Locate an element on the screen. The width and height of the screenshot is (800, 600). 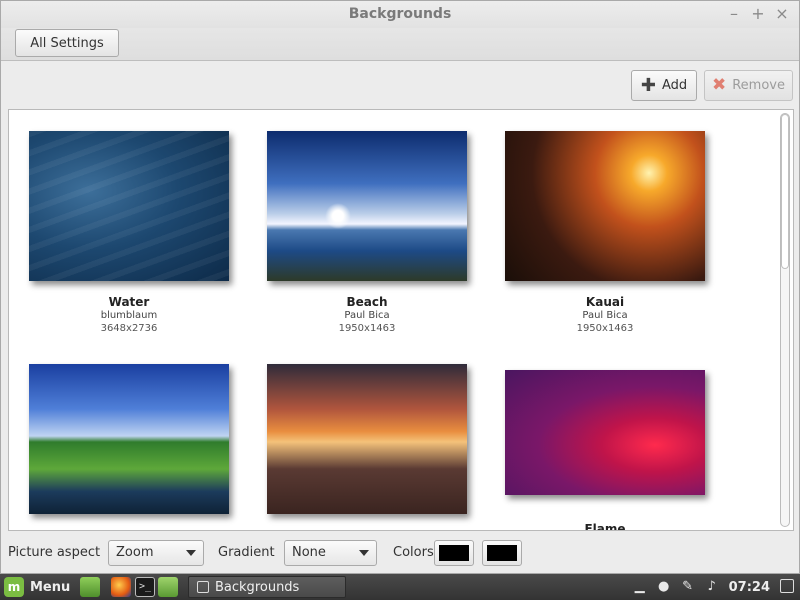
primary-color-button is located at coordinates (454, 553).